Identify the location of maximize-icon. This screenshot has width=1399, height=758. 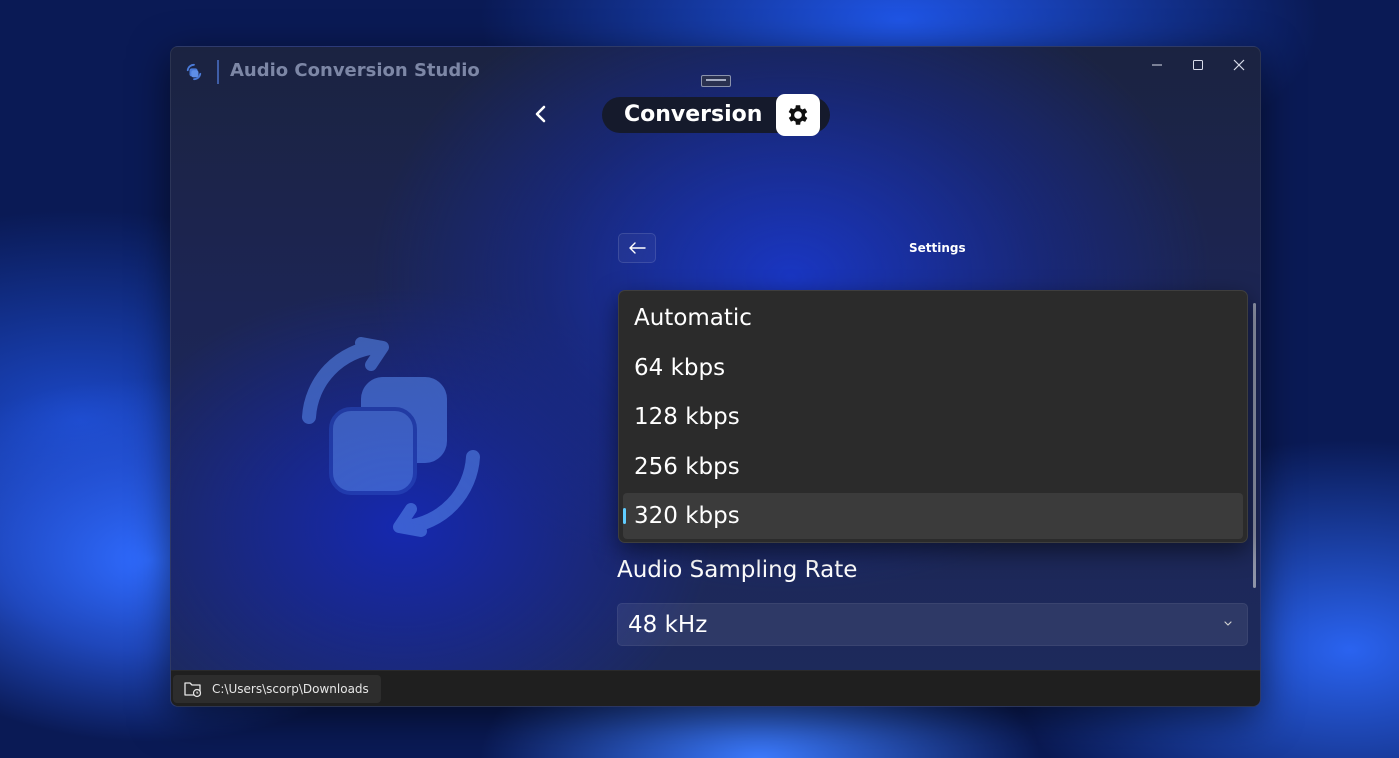
(1198, 65).